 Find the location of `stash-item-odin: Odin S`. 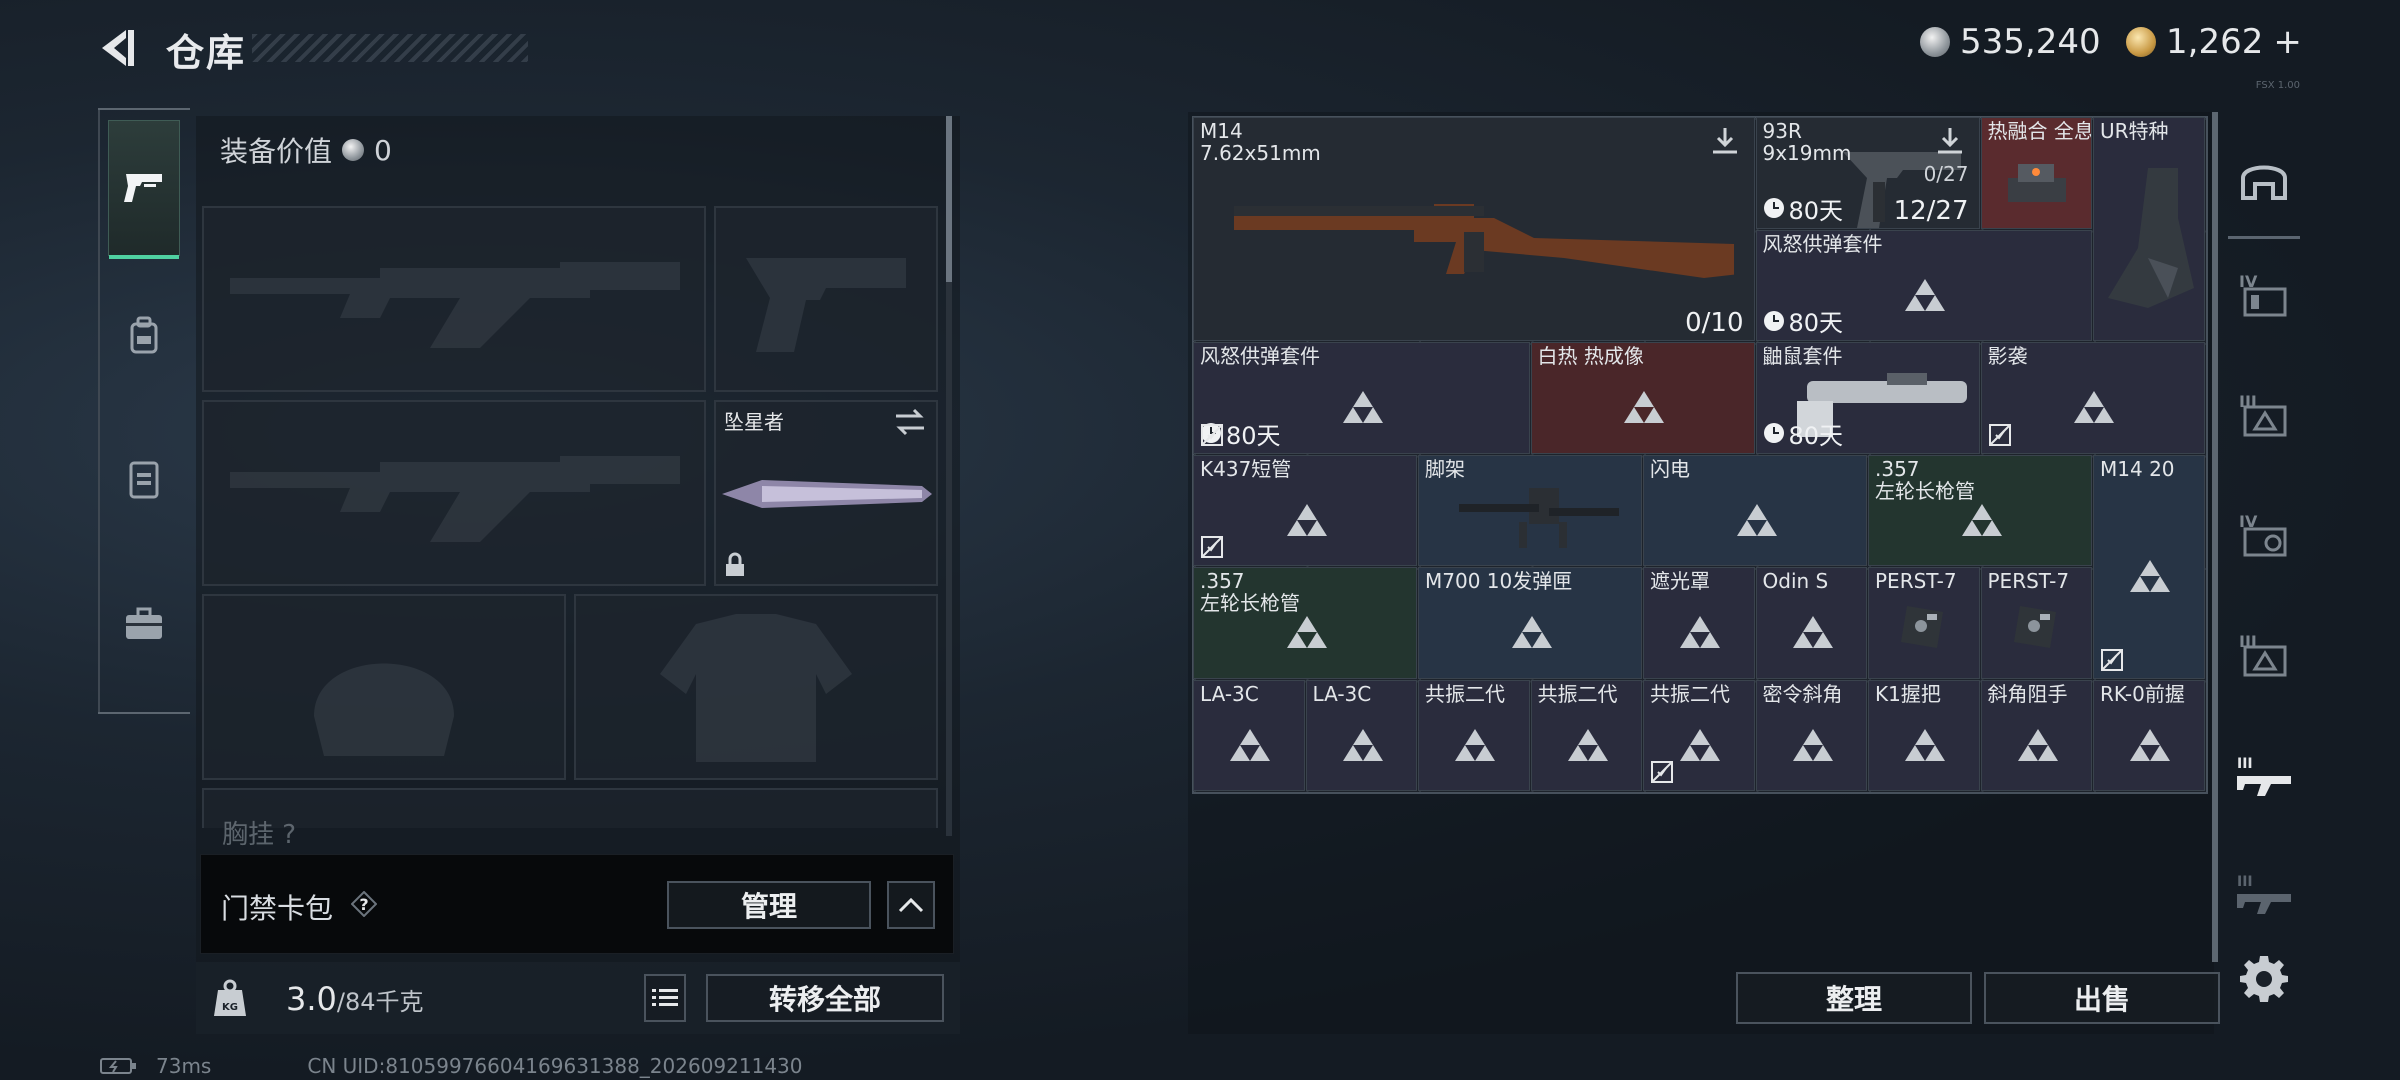

stash-item-odin: Odin S is located at coordinates (1811, 623).